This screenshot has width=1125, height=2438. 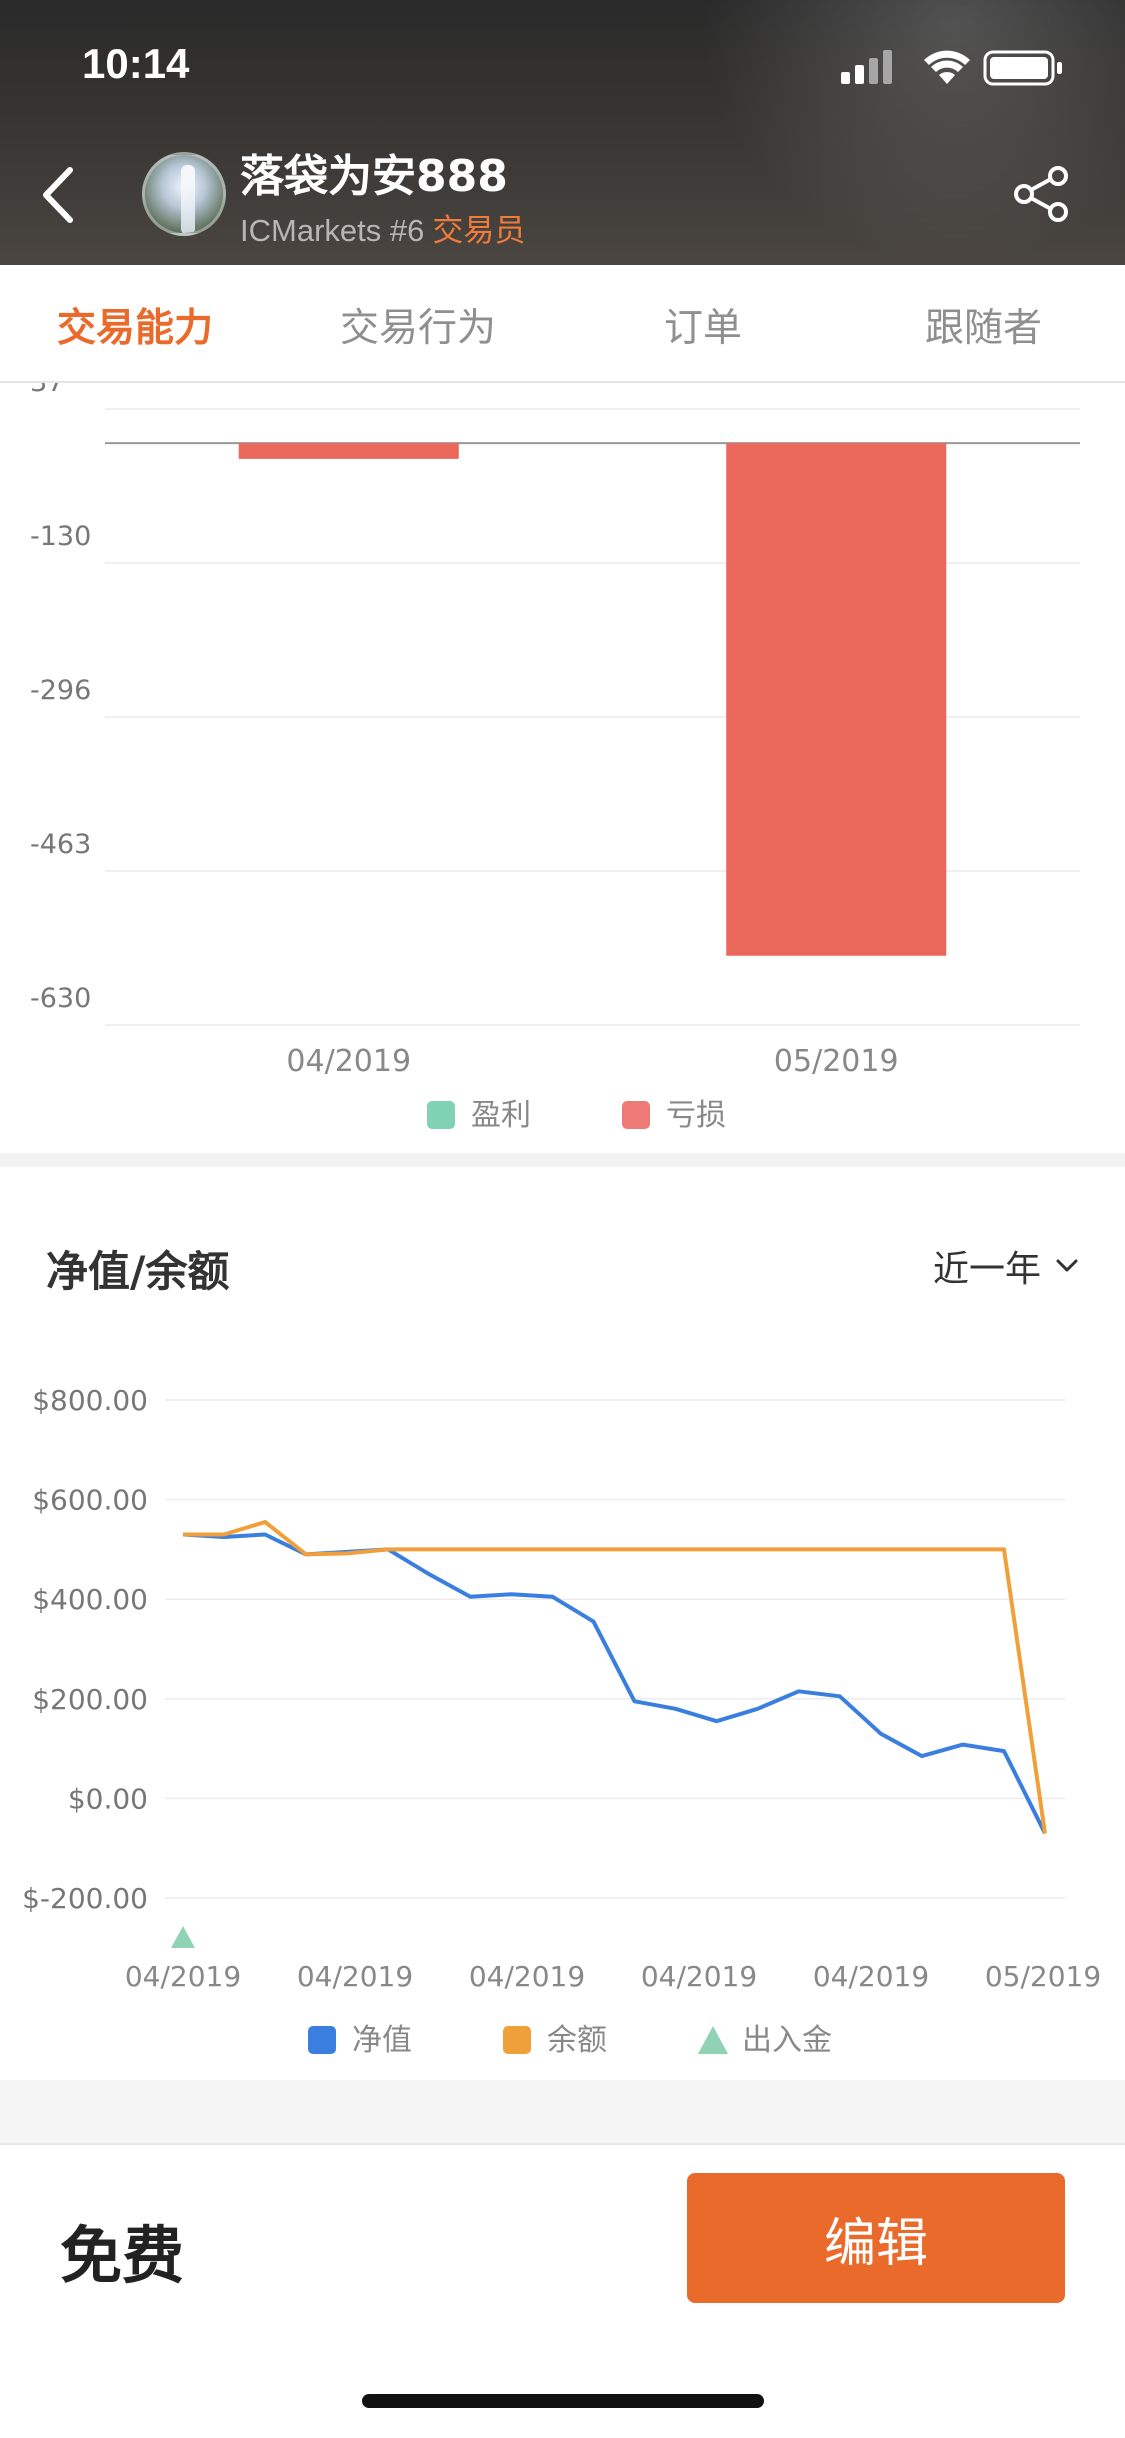 I want to click on y-tick-label: -130, so click(x=60, y=536).